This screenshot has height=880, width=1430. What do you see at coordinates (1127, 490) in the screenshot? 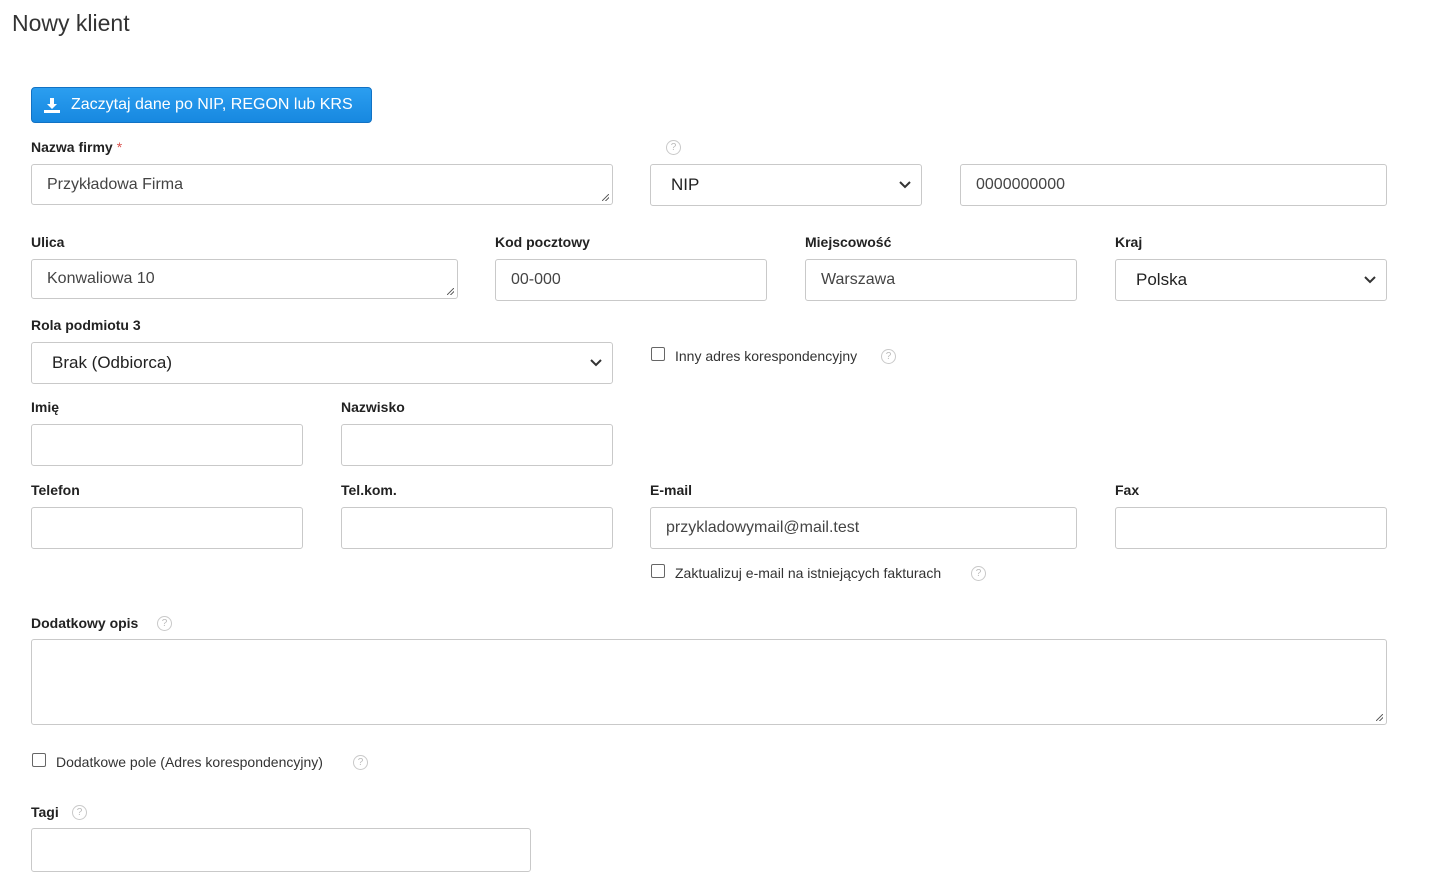
I see `fax-label: Fax` at bounding box center [1127, 490].